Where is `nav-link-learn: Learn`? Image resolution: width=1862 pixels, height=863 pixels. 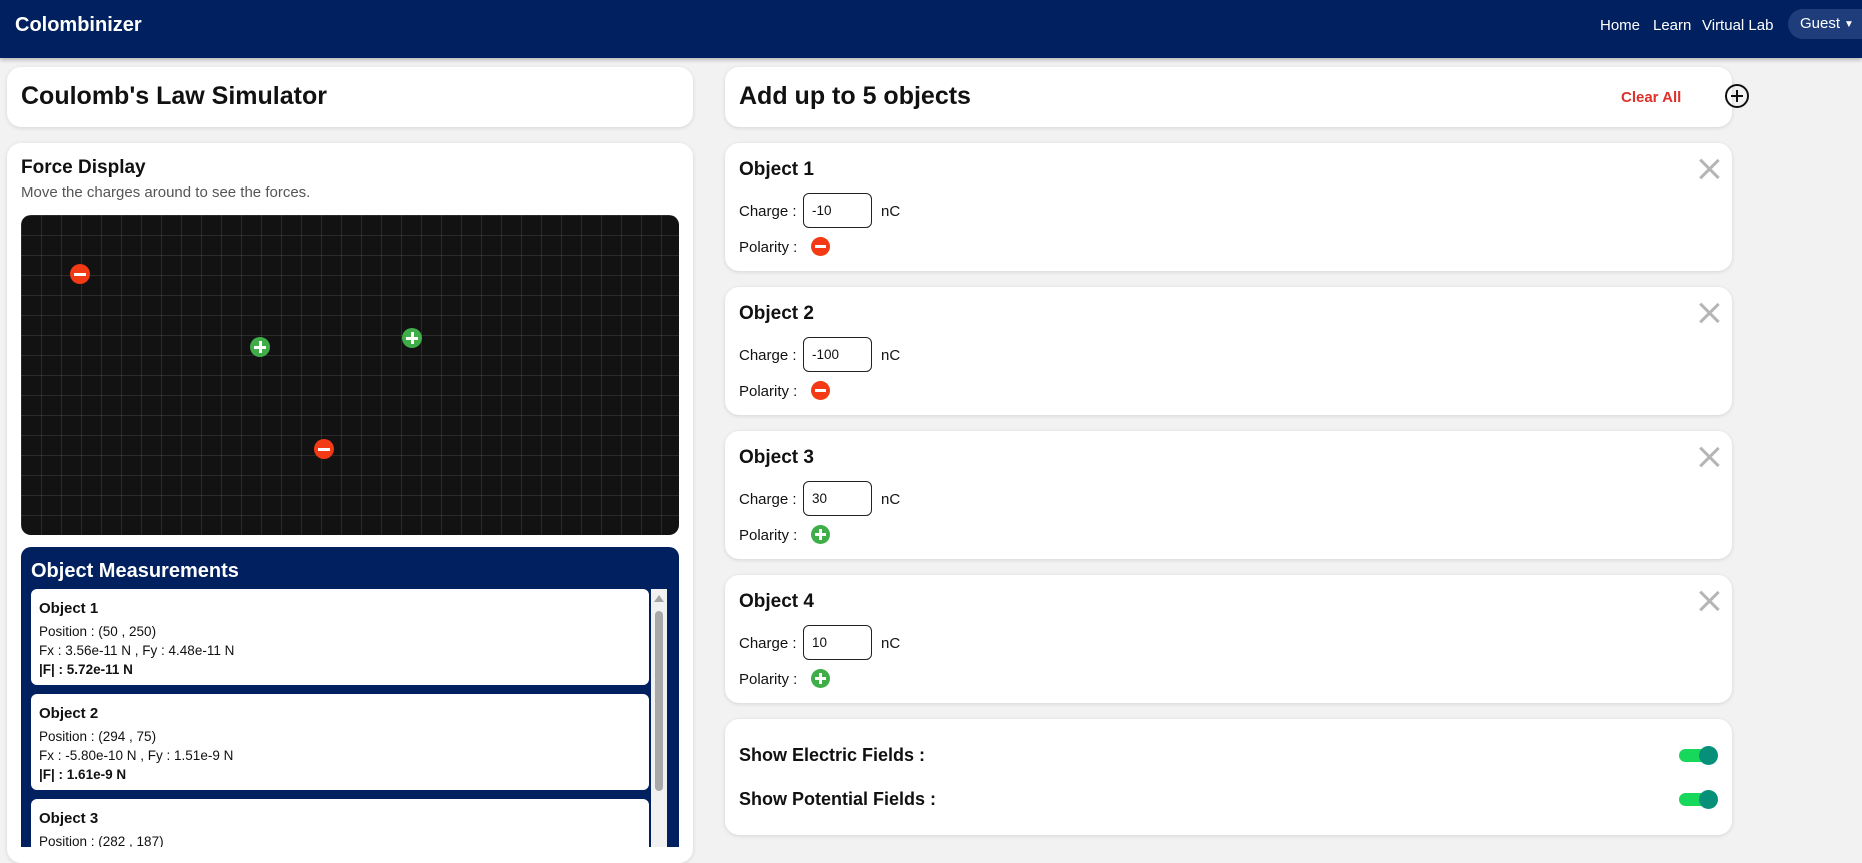
nav-link-learn: Learn is located at coordinates (1672, 25).